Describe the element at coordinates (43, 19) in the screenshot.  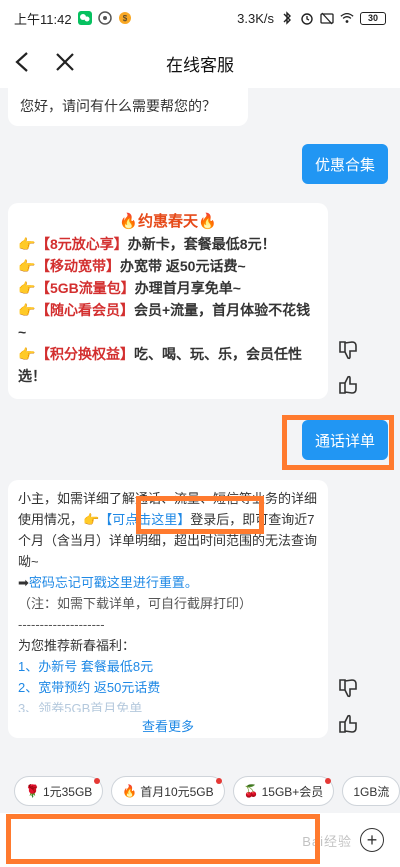
I see `status-time: 上午11:42` at that location.